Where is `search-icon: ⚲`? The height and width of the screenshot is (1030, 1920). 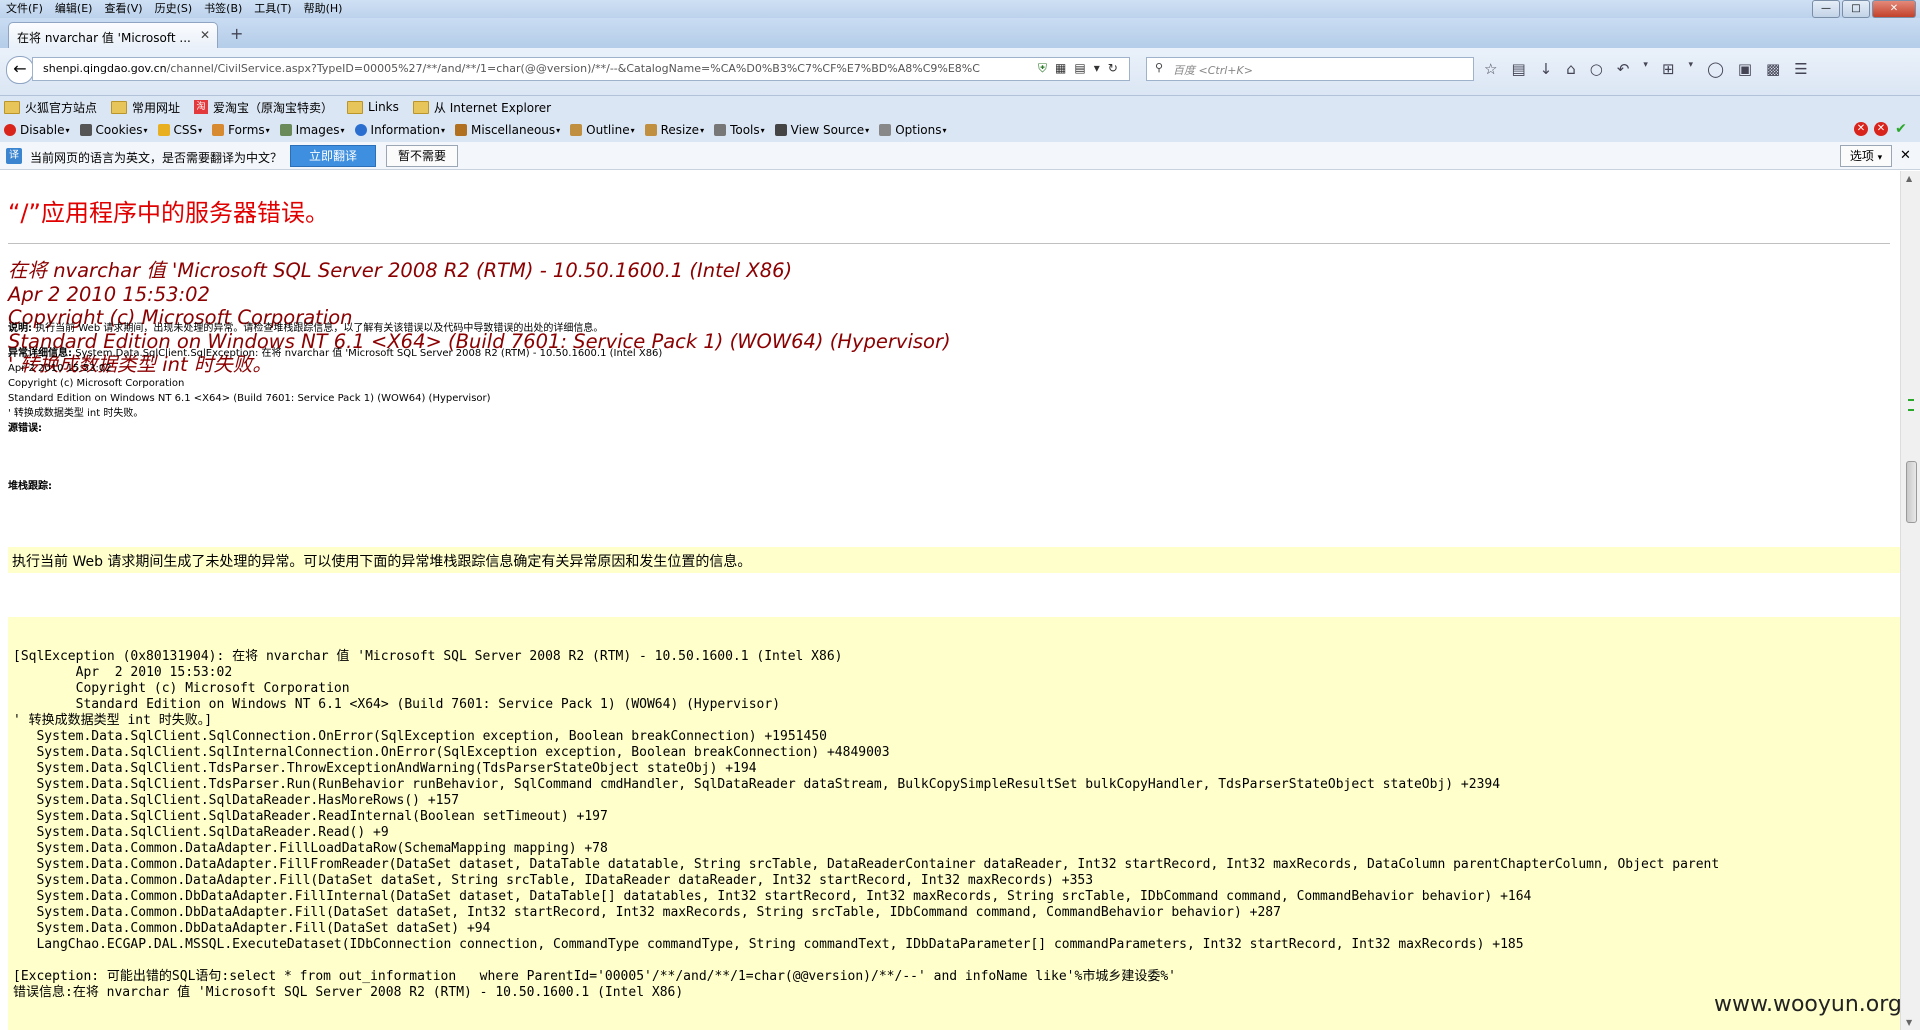
search-icon: ⚲ is located at coordinates (1159, 67).